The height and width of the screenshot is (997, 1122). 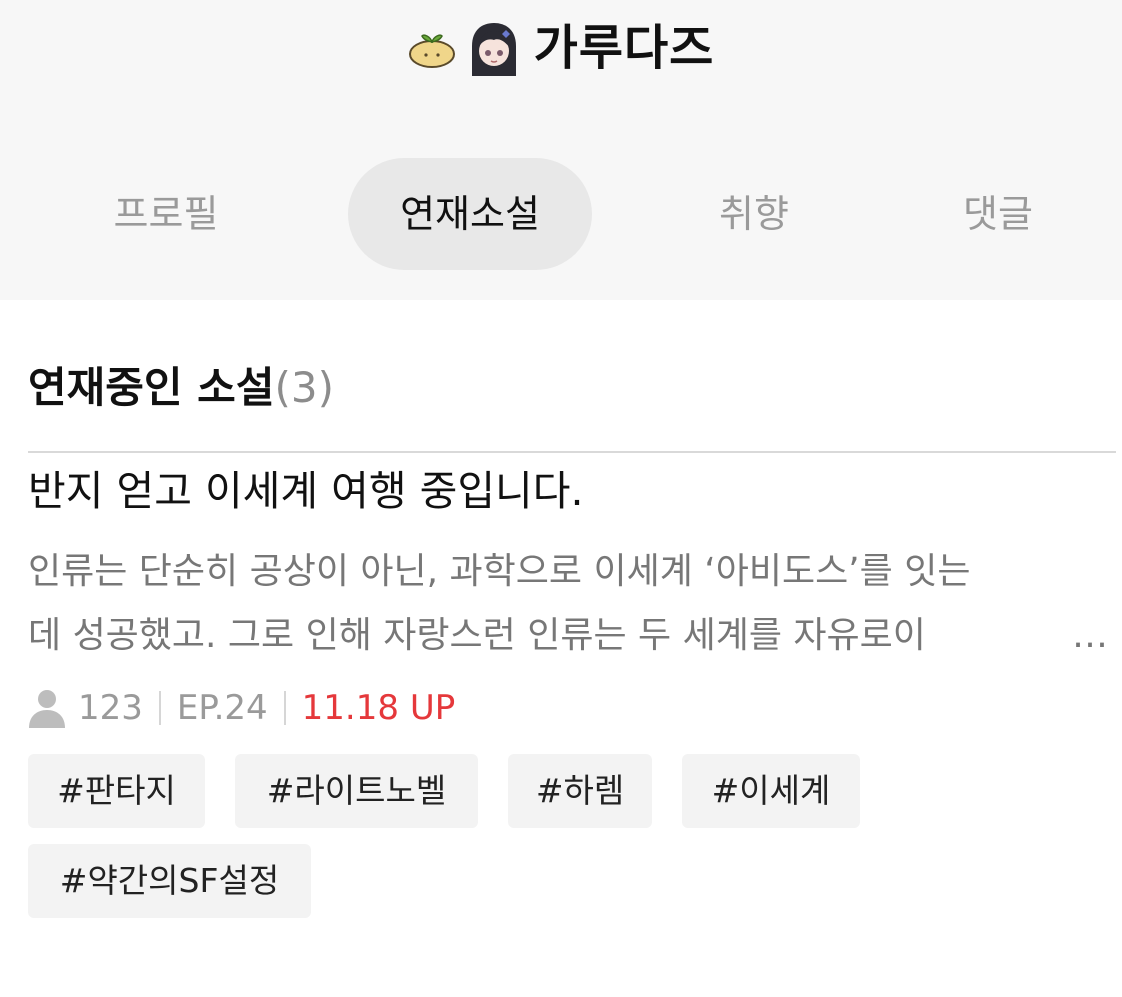 What do you see at coordinates (378, 708) in the screenshot?
I see `update-badge: 11.18 UP` at bounding box center [378, 708].